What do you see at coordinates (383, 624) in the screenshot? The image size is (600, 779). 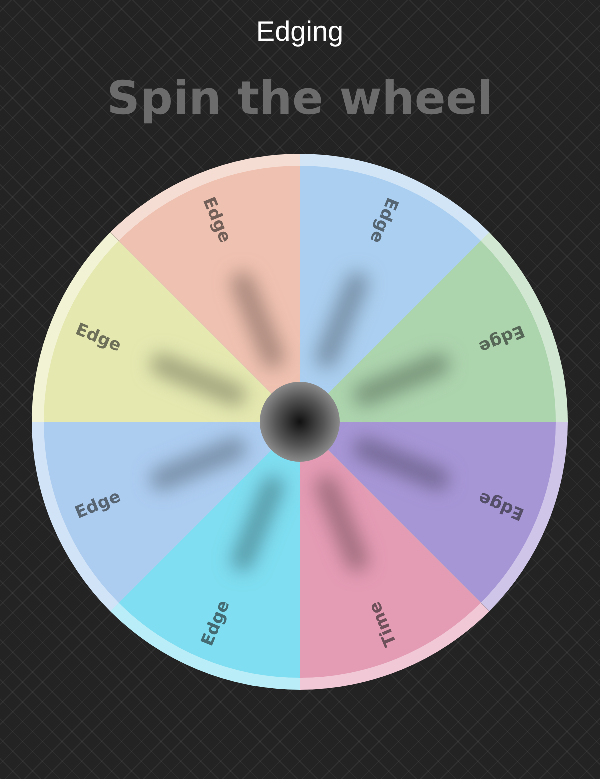 I see `segment-label: Time` at bounding box center [383, 624].